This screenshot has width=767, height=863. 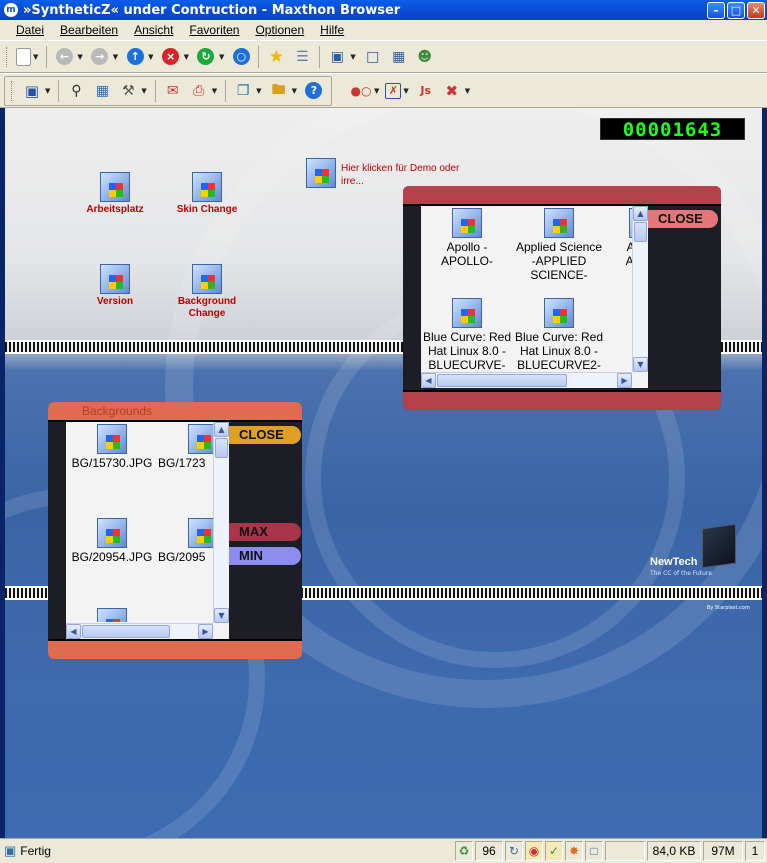 What do you see at coordinates (393, 90) in the screenshot?
I see `block-icon: ✗` at bounding box center [393, 90].